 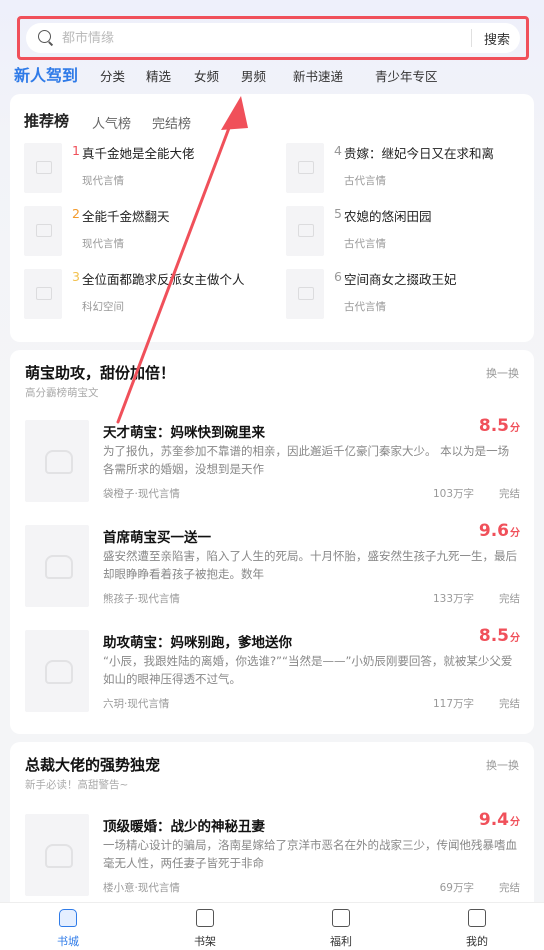 I want to click on search-icon, so click(x=46, y=38).